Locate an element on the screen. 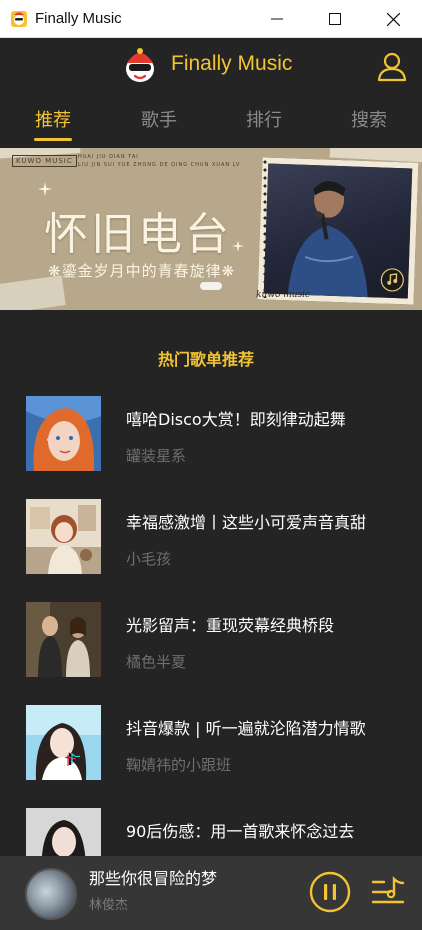  playlist-title: 光影留声：重现荧幕经典桥段 is located at coordinates (230, 625).